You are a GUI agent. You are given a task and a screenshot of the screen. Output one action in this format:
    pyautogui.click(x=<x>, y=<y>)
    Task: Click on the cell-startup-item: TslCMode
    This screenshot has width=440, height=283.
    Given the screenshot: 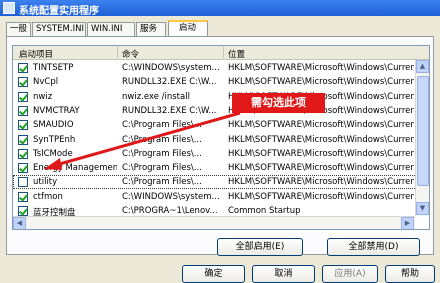 What is the action you would take?
    pyautogui.click(x=53, y=153)
    